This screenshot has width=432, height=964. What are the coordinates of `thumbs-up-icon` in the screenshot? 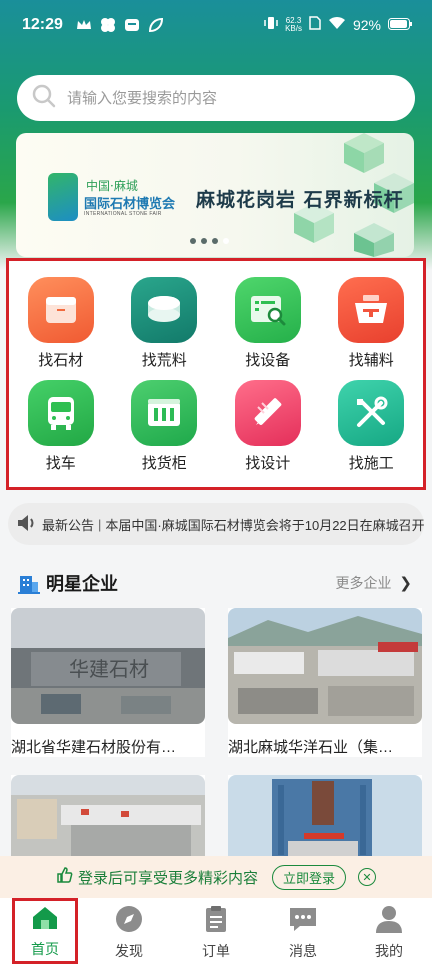 It's located at (65, 877).